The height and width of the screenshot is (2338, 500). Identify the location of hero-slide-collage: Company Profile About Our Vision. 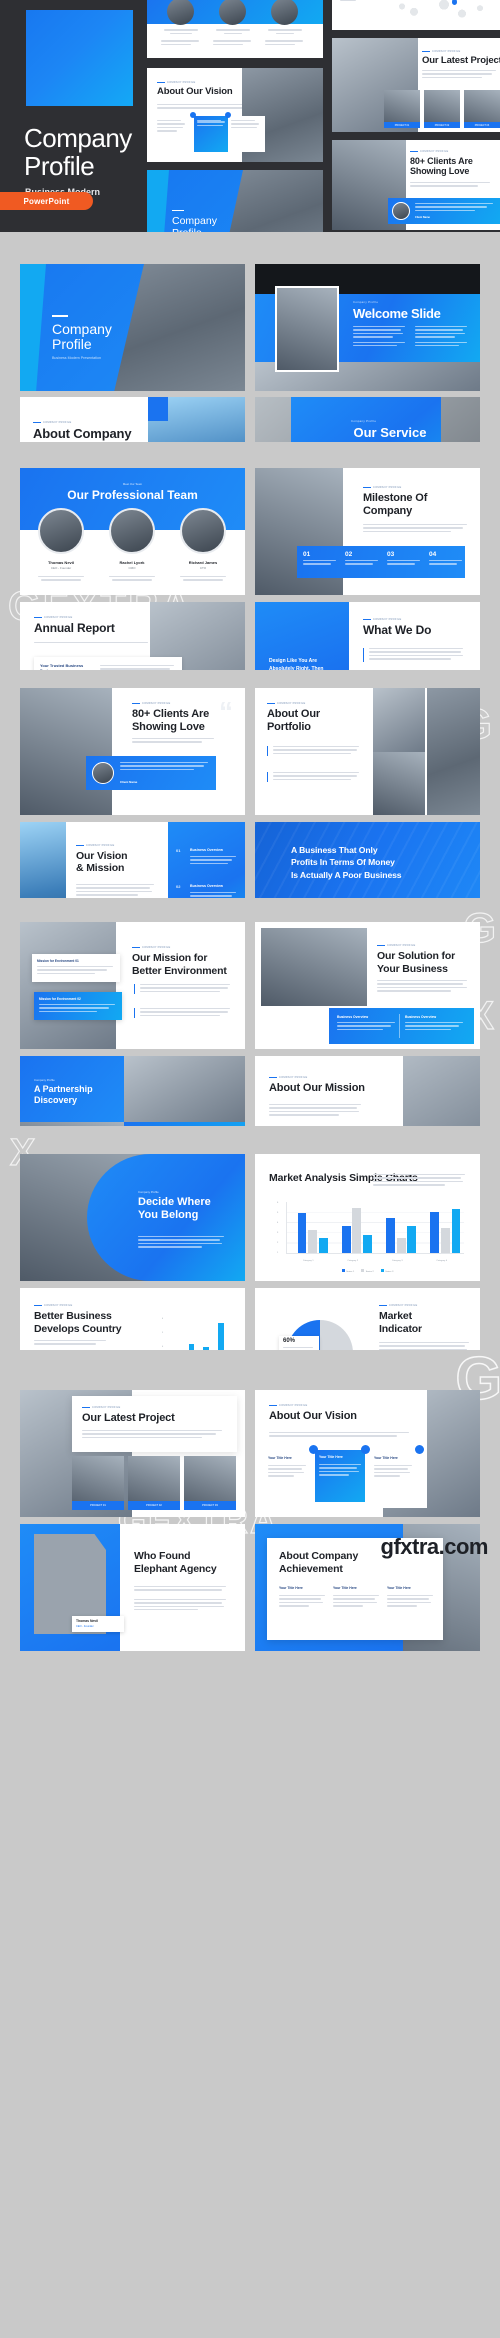
(320, 116).